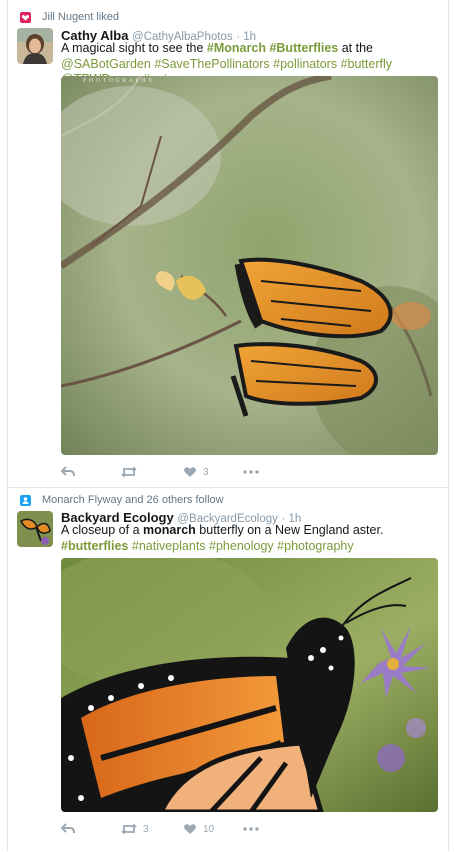  What do you see at coordinates (146, 829) in the screenshot?
I see `retweet-count: 3` at bounding box center [146, 829].